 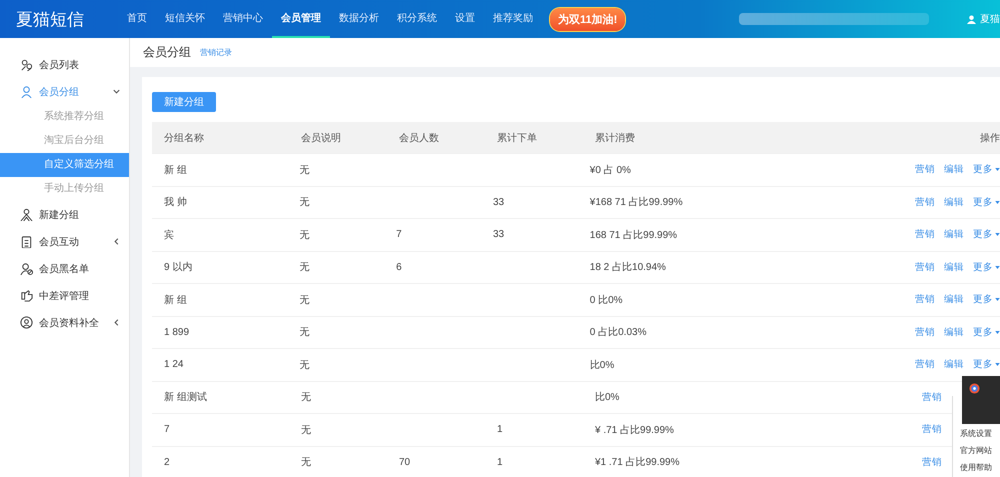 What do you see at coordinates (216, 52) in the screenshot?
I see `marketing-records-link: 营销记录` at bounding box center [216, 52].